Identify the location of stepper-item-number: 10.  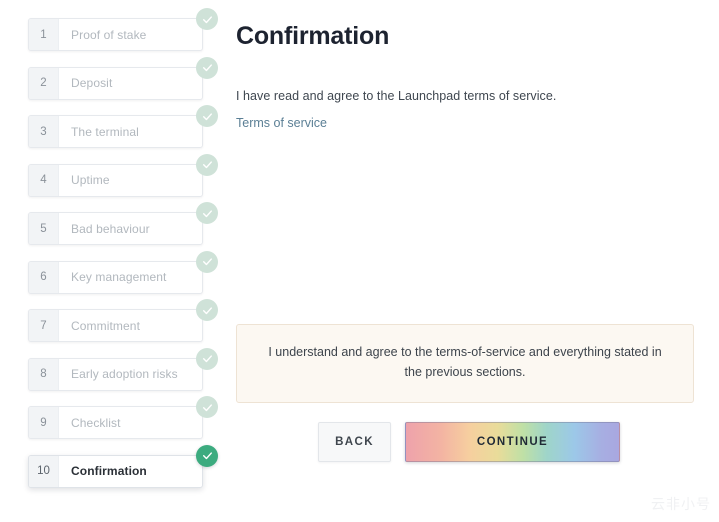
(44, 471).